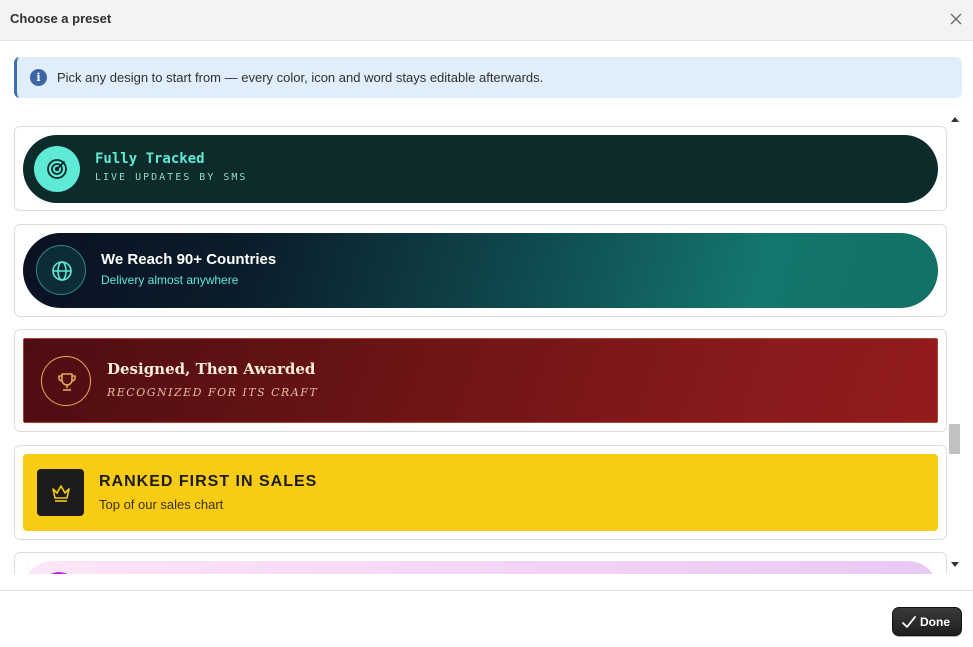 The width and height of the screenshot is (973, 647). What do you see at coordinates (954, 439) in the screenshot?
I see `scroll-thumb` at bounding box center [954, 439].